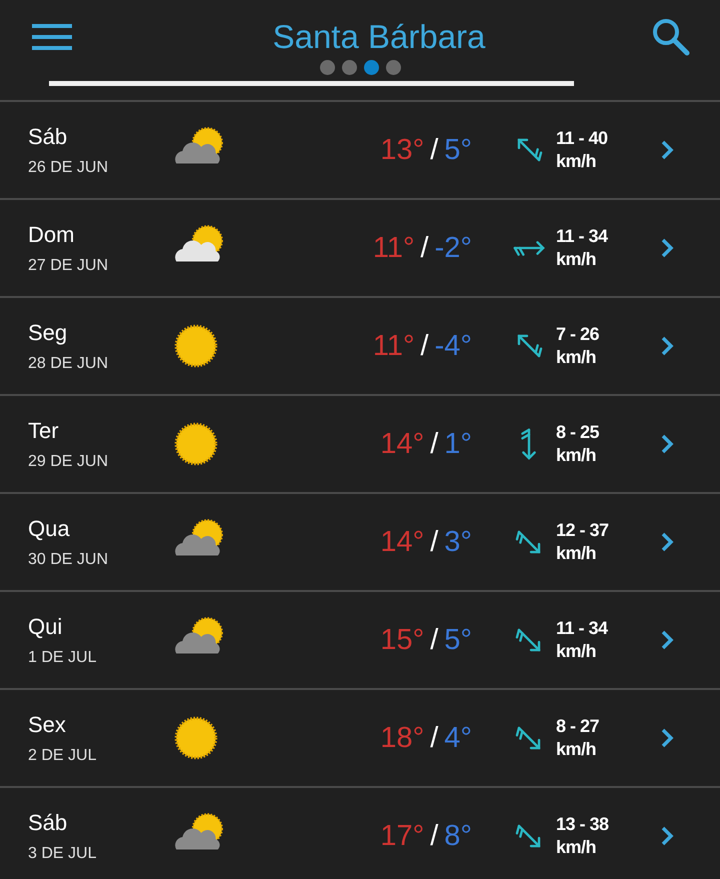 This screenshot has height=879, width=720. Describe the element at coordinates (360, 641) in the screenshot. I see `forecast-row: Qui 1 DE JUL 15° / 5° 11 - 34 km/h` at that location.